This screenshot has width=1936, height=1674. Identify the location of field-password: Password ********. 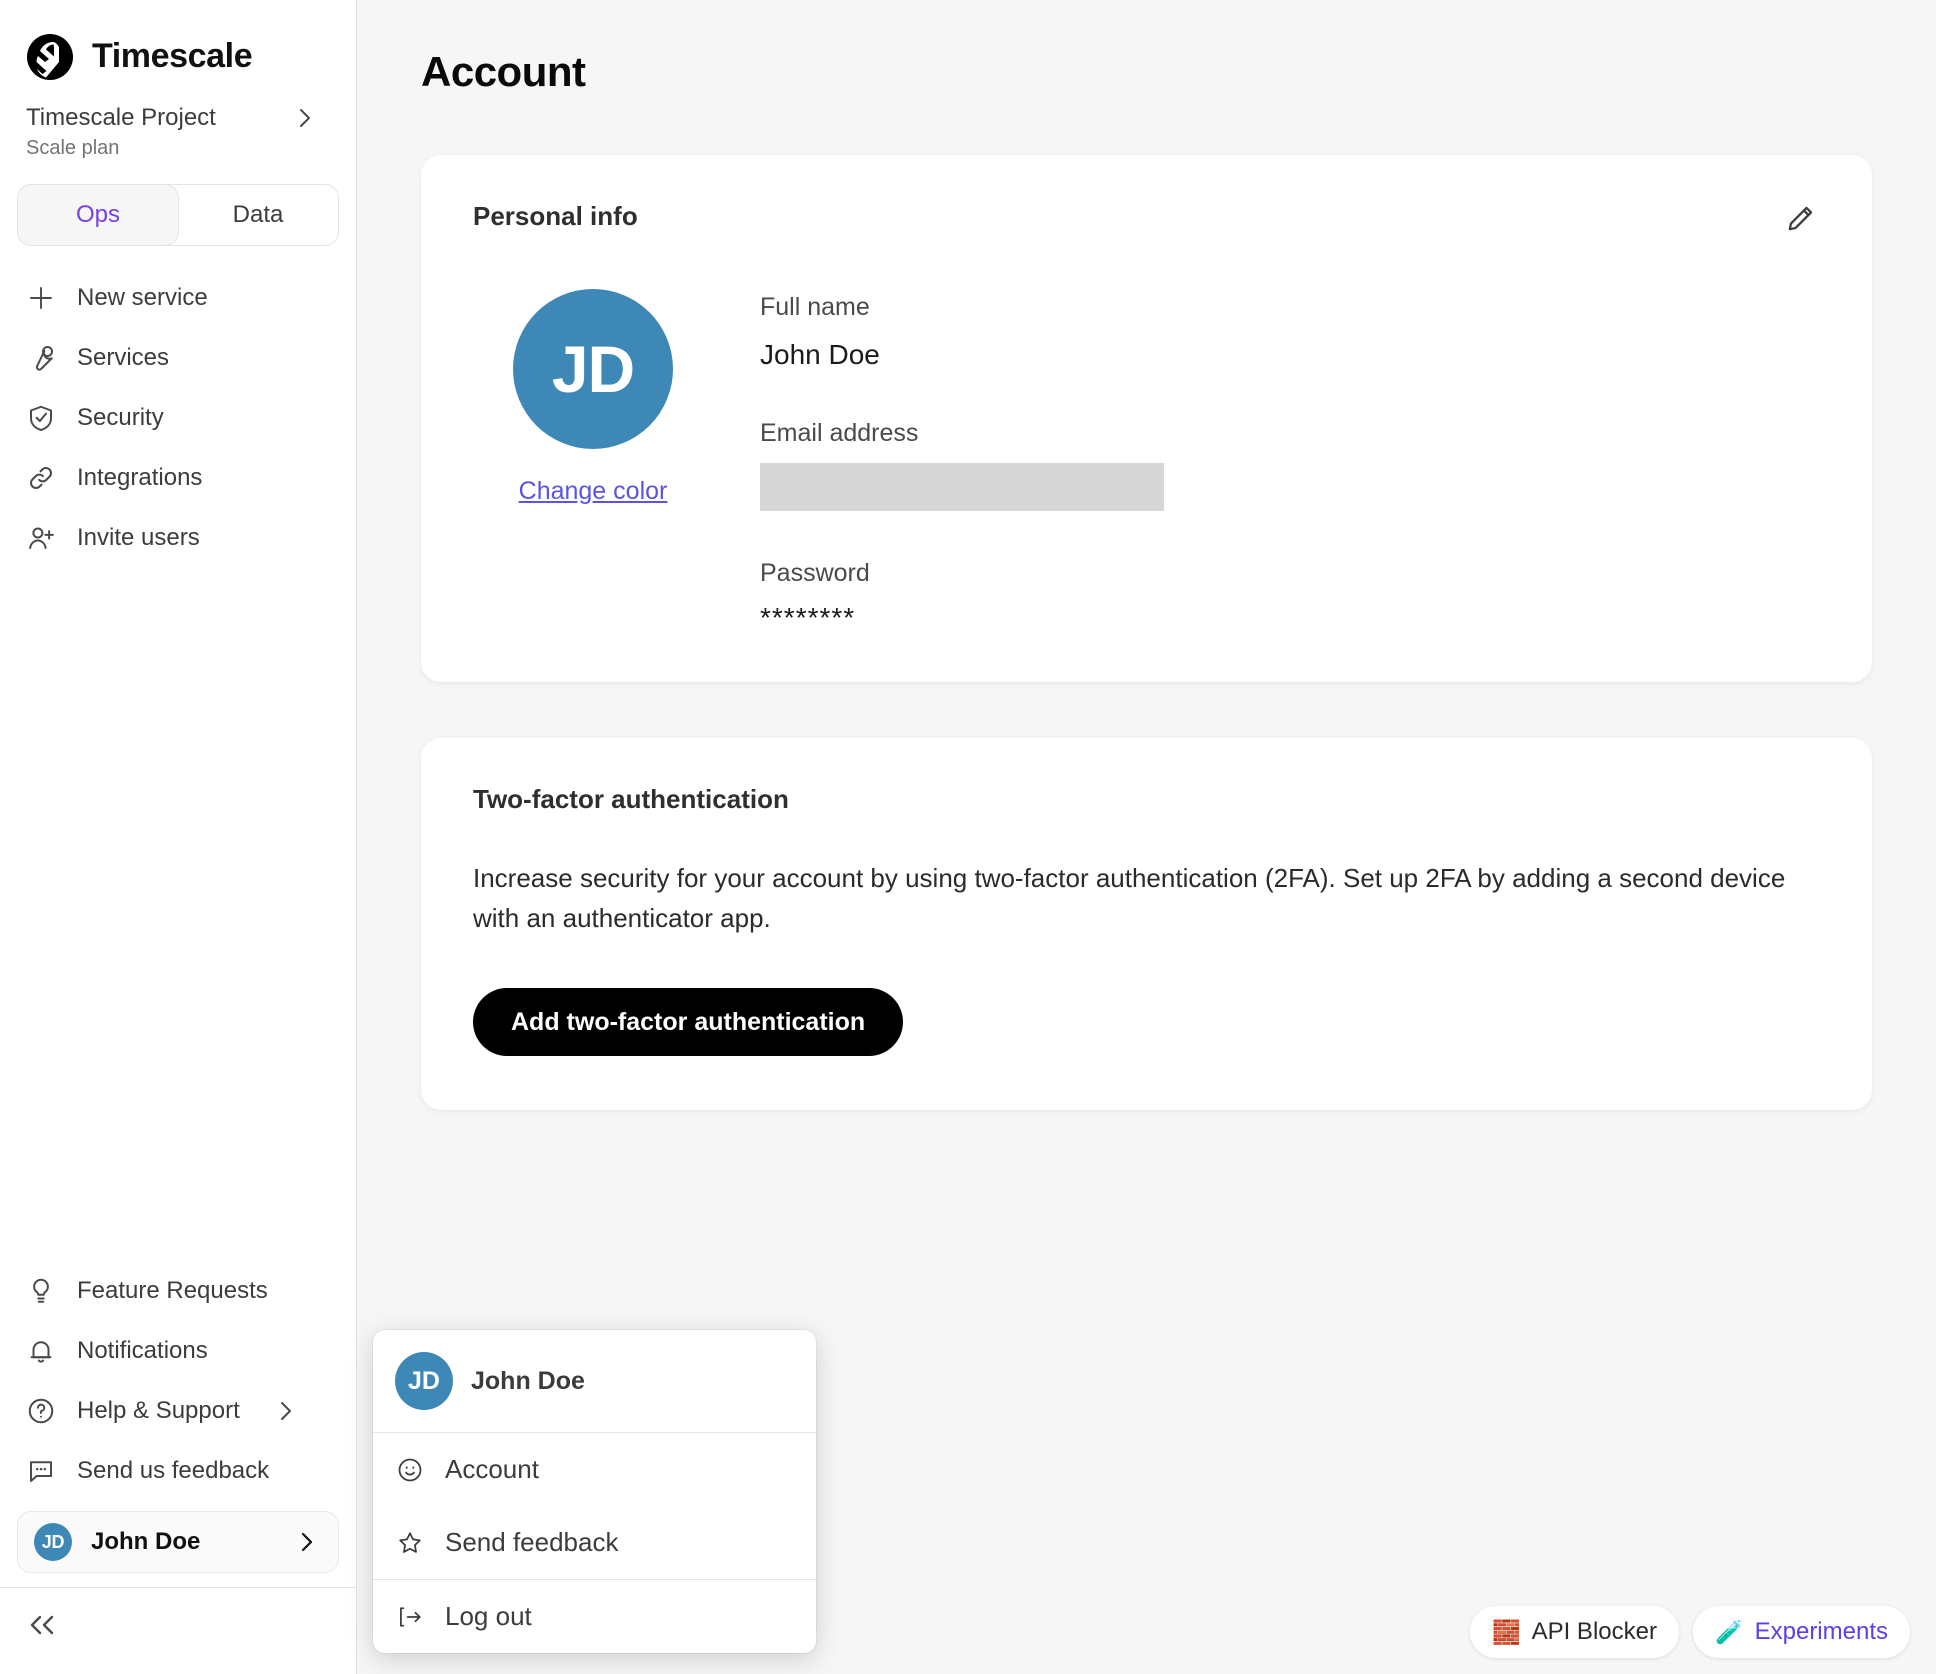
(962, 596).